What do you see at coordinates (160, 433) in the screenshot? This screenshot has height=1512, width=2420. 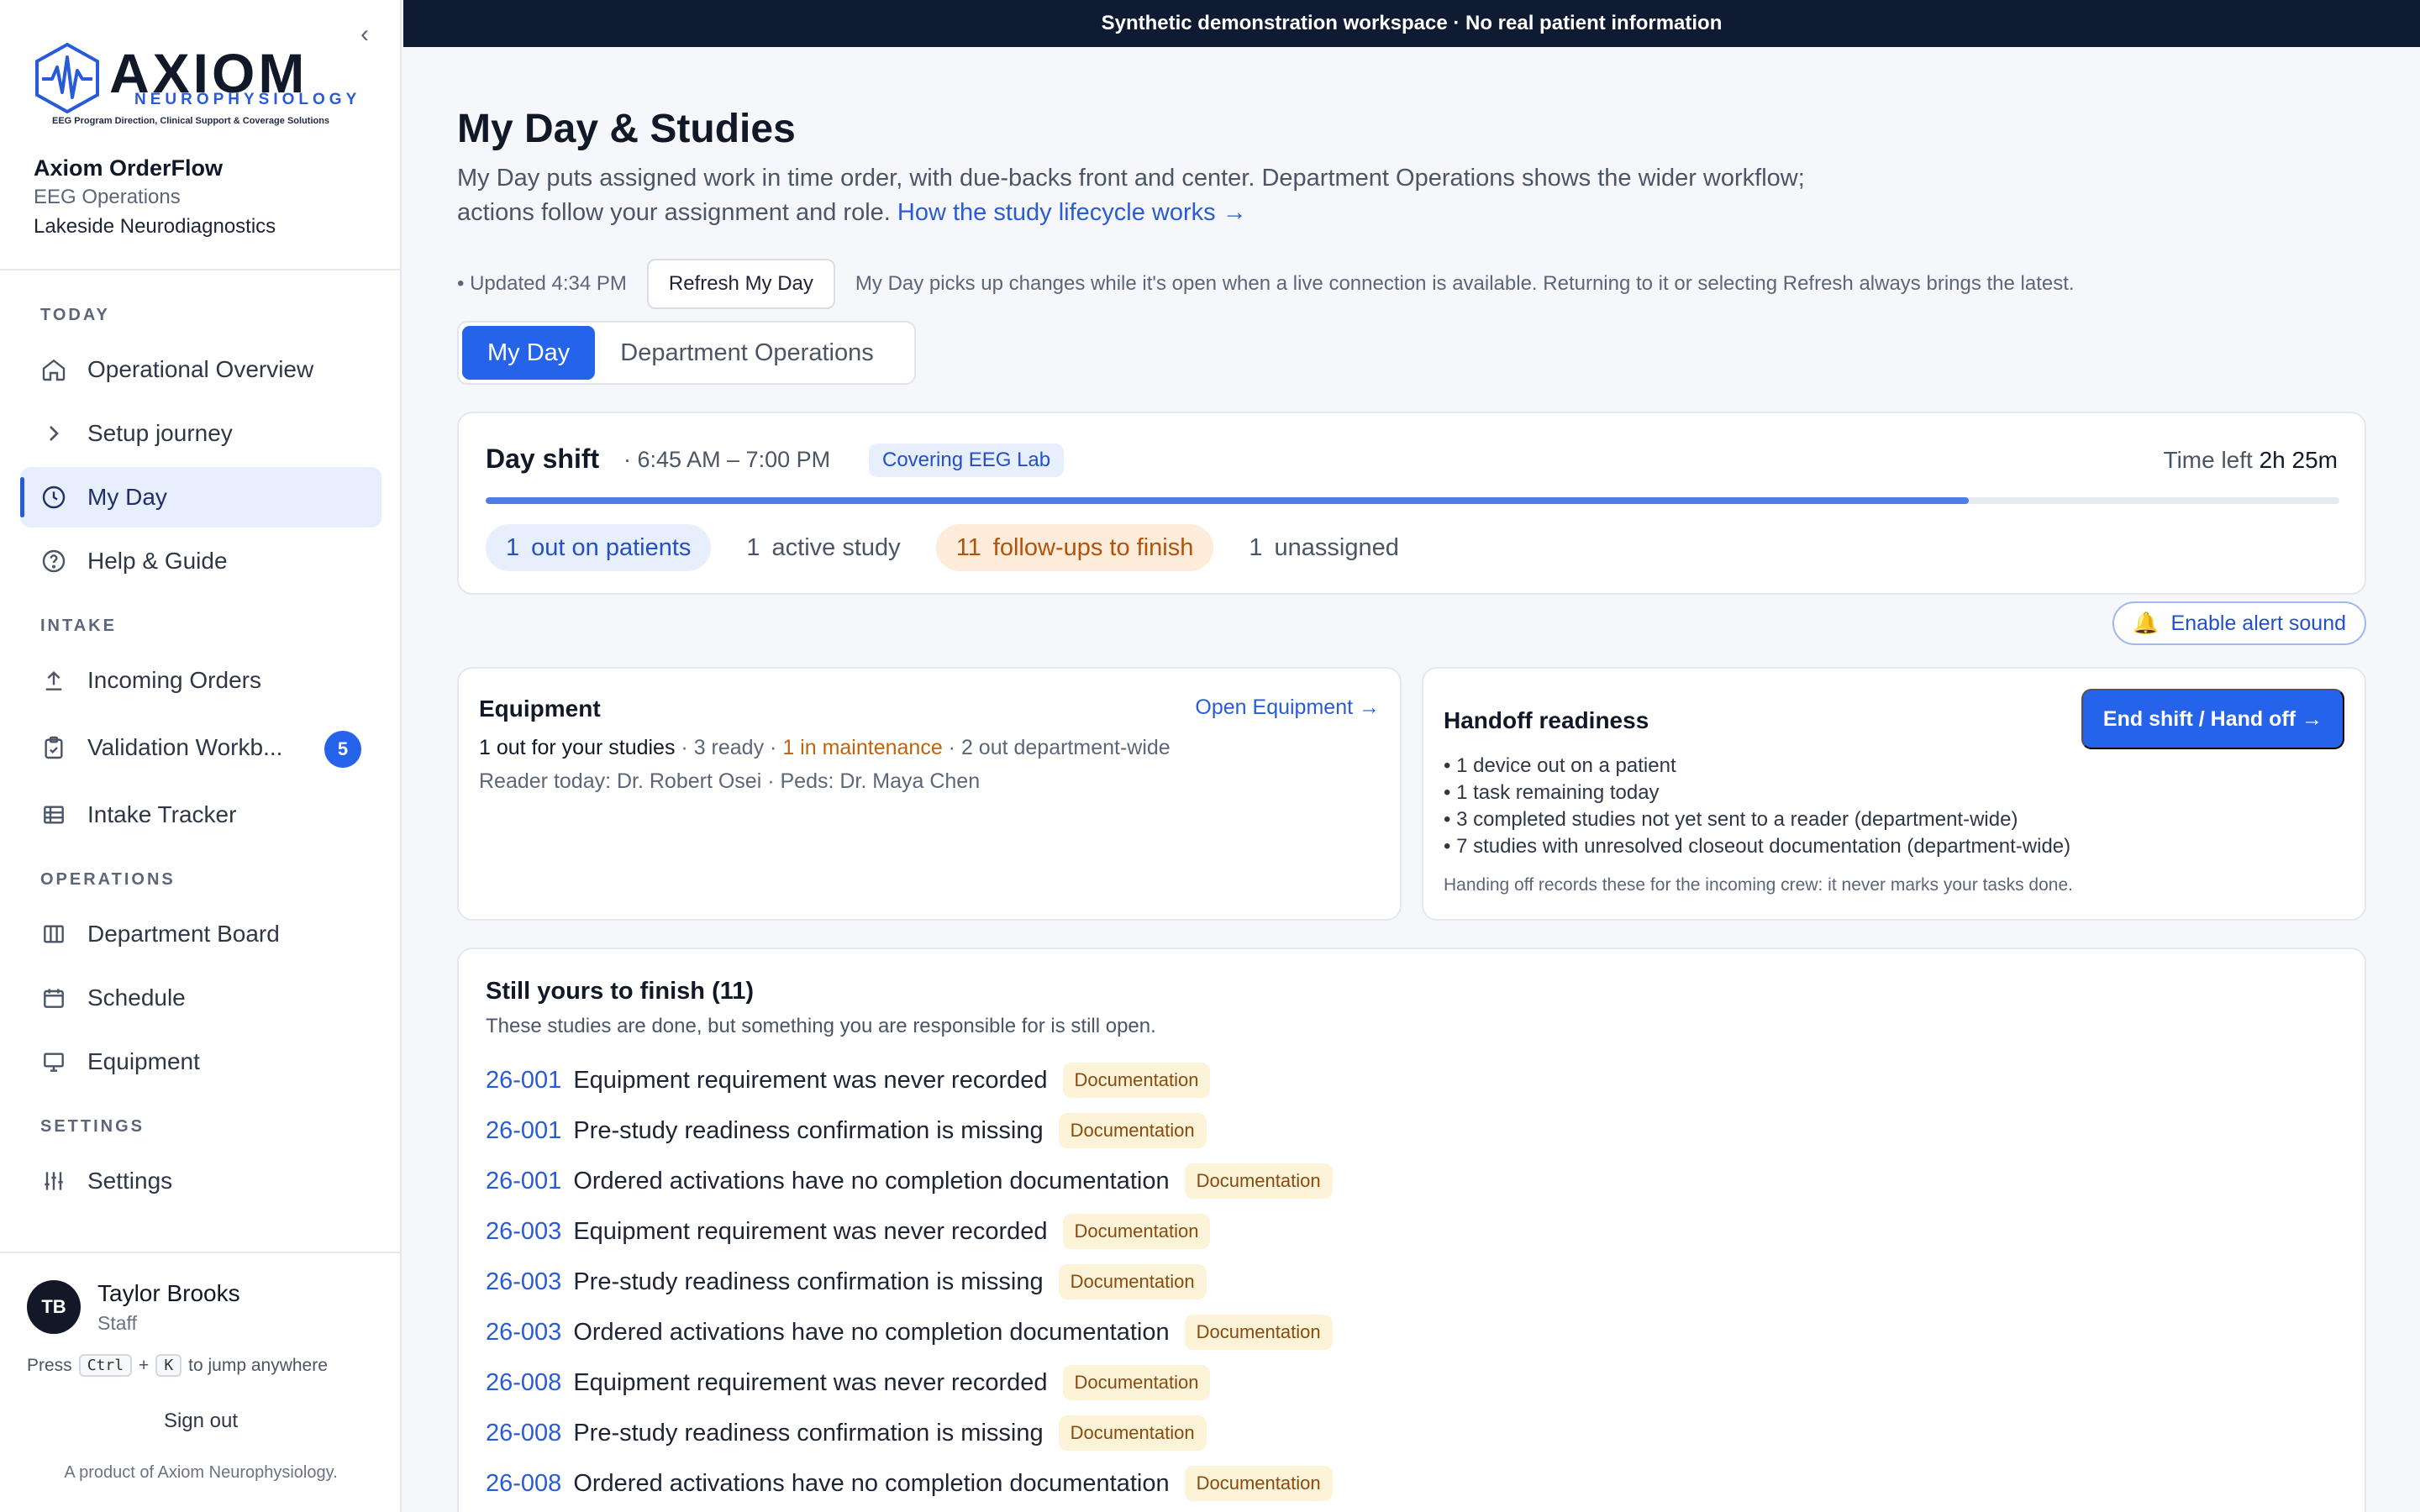 I see `sidebar-item-label: Setup journey` at bounding box center [160, 433].